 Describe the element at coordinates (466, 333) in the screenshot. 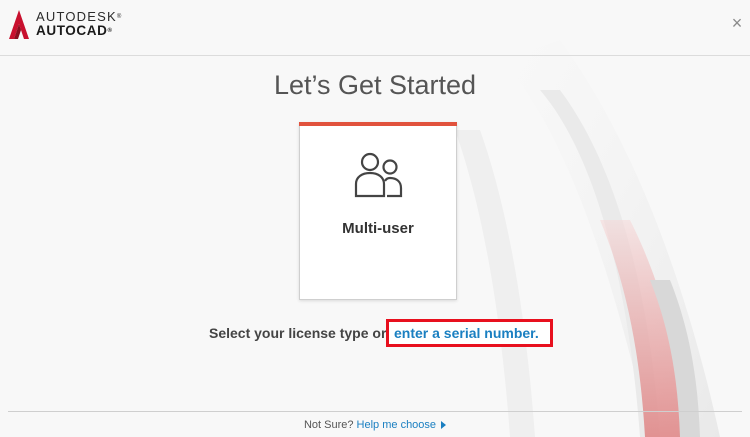

I see `enter-serial-number-link: enter a serial number.` at that location.